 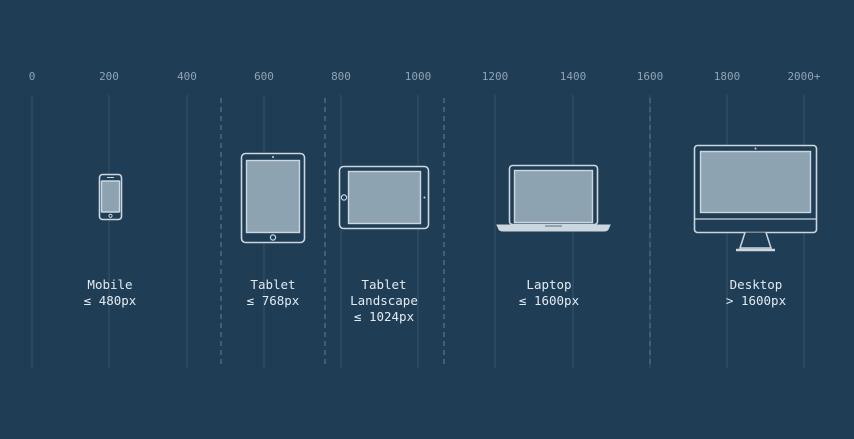 I want to click on device-range: ≤ 768px, so click(x=273, y=300).